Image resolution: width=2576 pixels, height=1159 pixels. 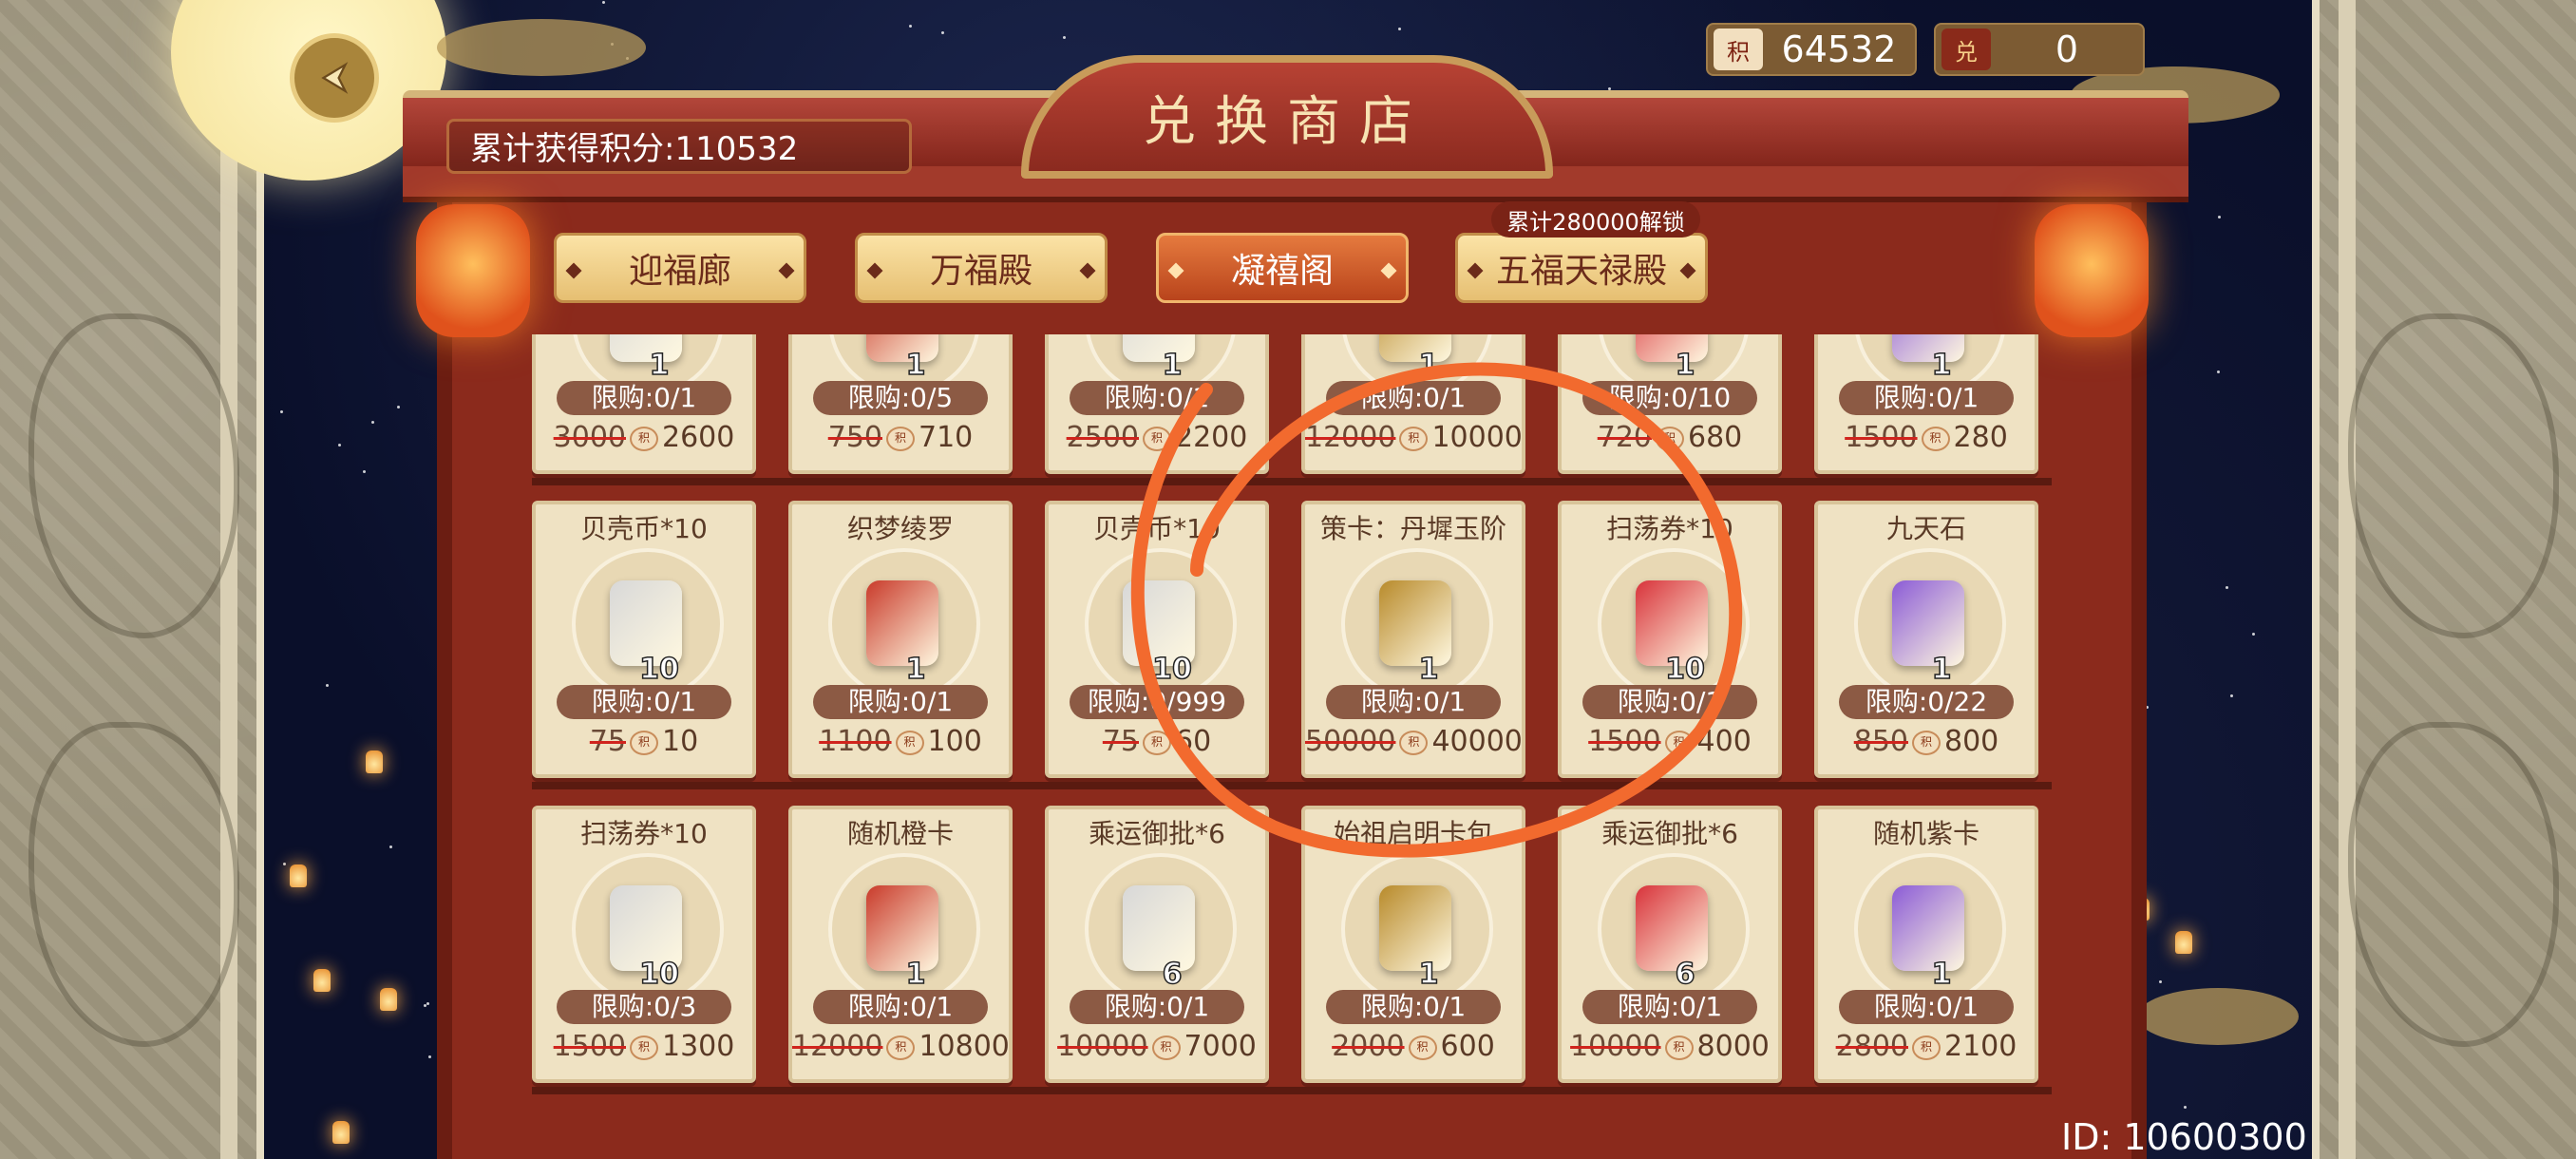 What do you see at coordinates (1412, 528) in the screenshot?
I see `item-name: 策卡：丹墀玉阶` at bounding box center [1412, 528].